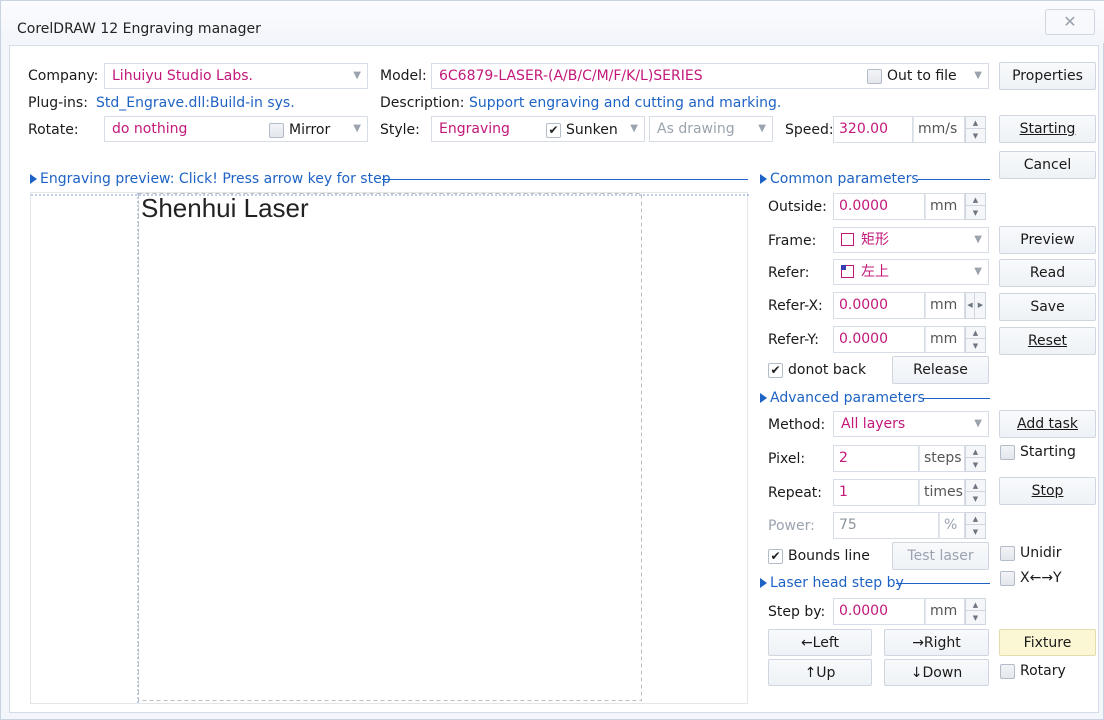 This screenshot has height=720, width=1104. What do you see at coordinates (829, 556) in the screenshot?
I see `bounds-line-label: Bounds line` at bounding box center [829, 556].